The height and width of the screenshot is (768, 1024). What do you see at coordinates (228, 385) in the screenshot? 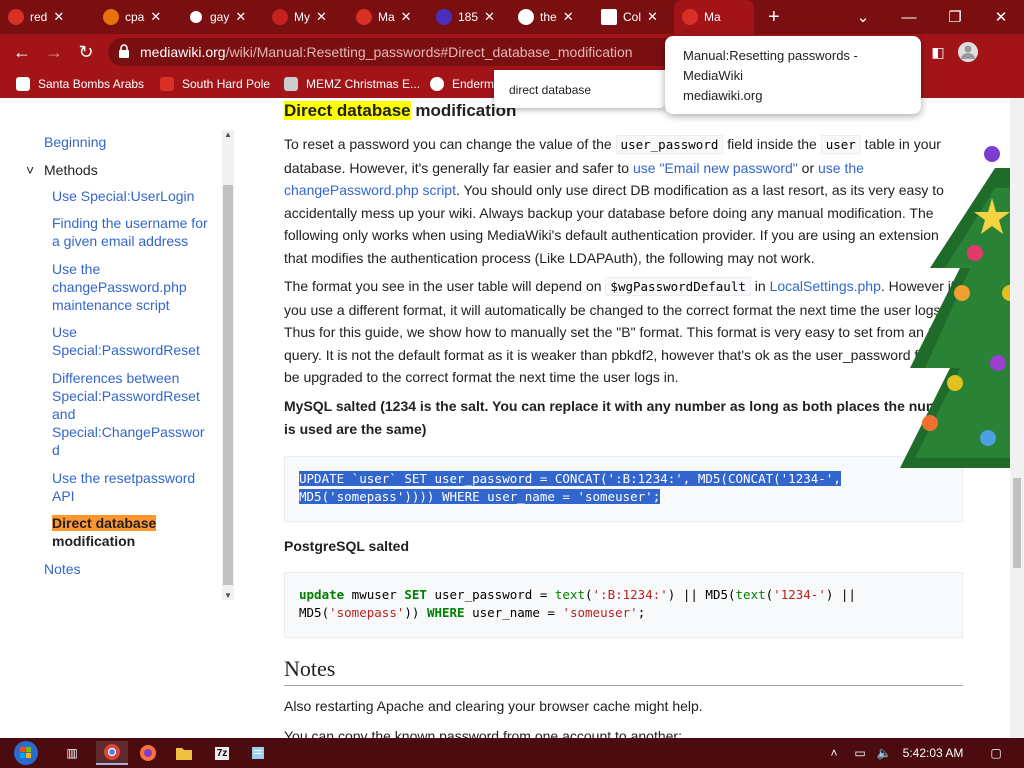
I see `toc-scrollbar-thumb` at bounding box center [228, 385].